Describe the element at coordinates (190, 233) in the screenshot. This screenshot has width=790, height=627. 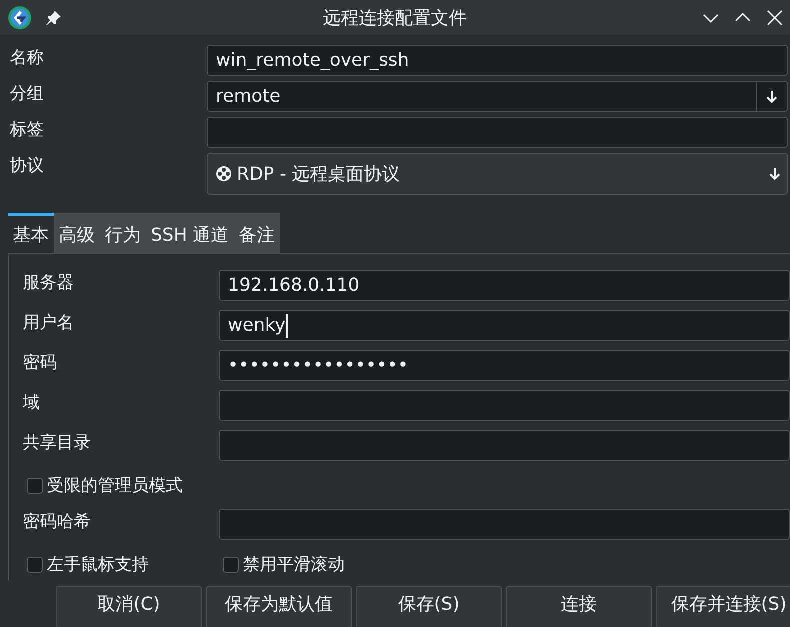
I see `tab: SSH 通道` at that location.